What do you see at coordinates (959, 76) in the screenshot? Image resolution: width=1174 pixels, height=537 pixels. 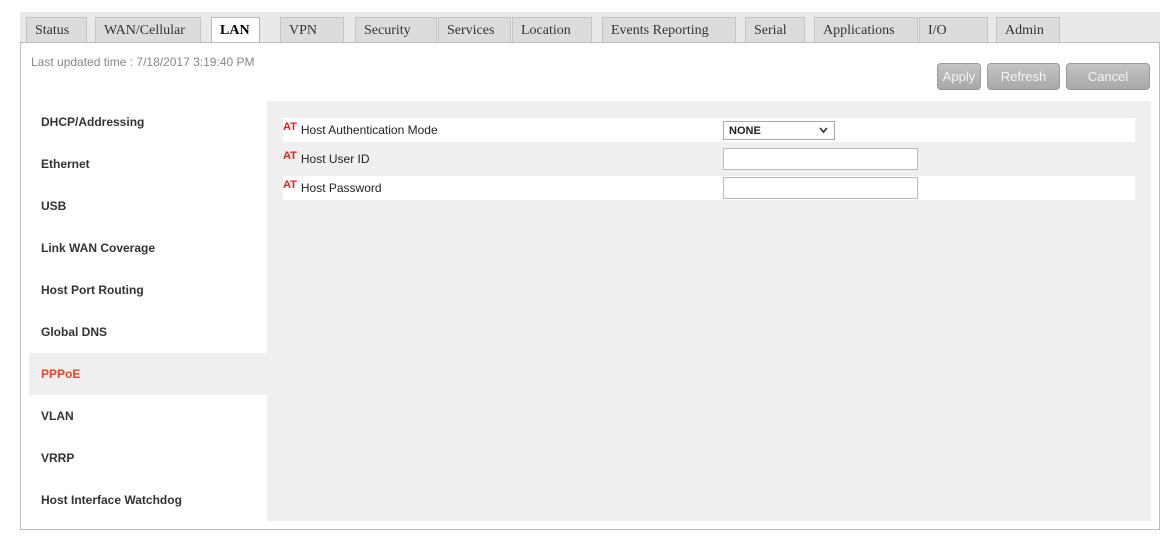 I see `apply-button: Apply` at bounding box center [959, 76].